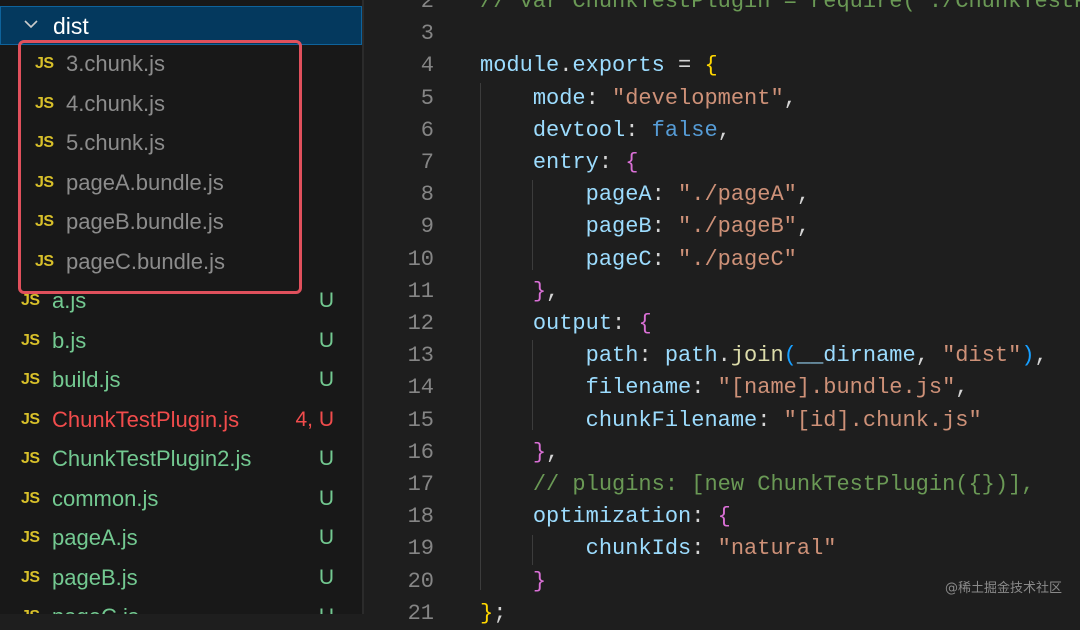 The width and height of the screenshot is (1080, 630). What do you see at coordinates (105, 498) in the screenshot?
I see `file-name: common.js` at bounding box center [105, 498].